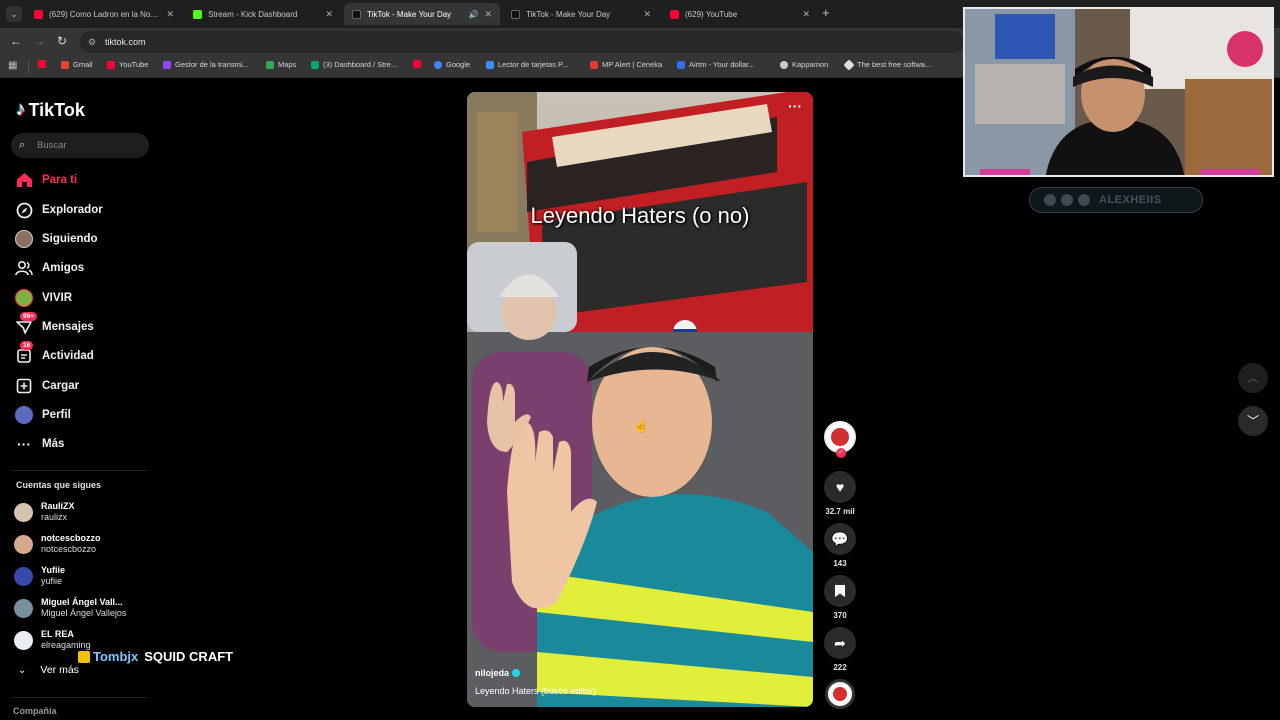  Describe the element at coordinates (77, 64) in the screenshot. I see `bookmark-gmail: Gmail` at that location.